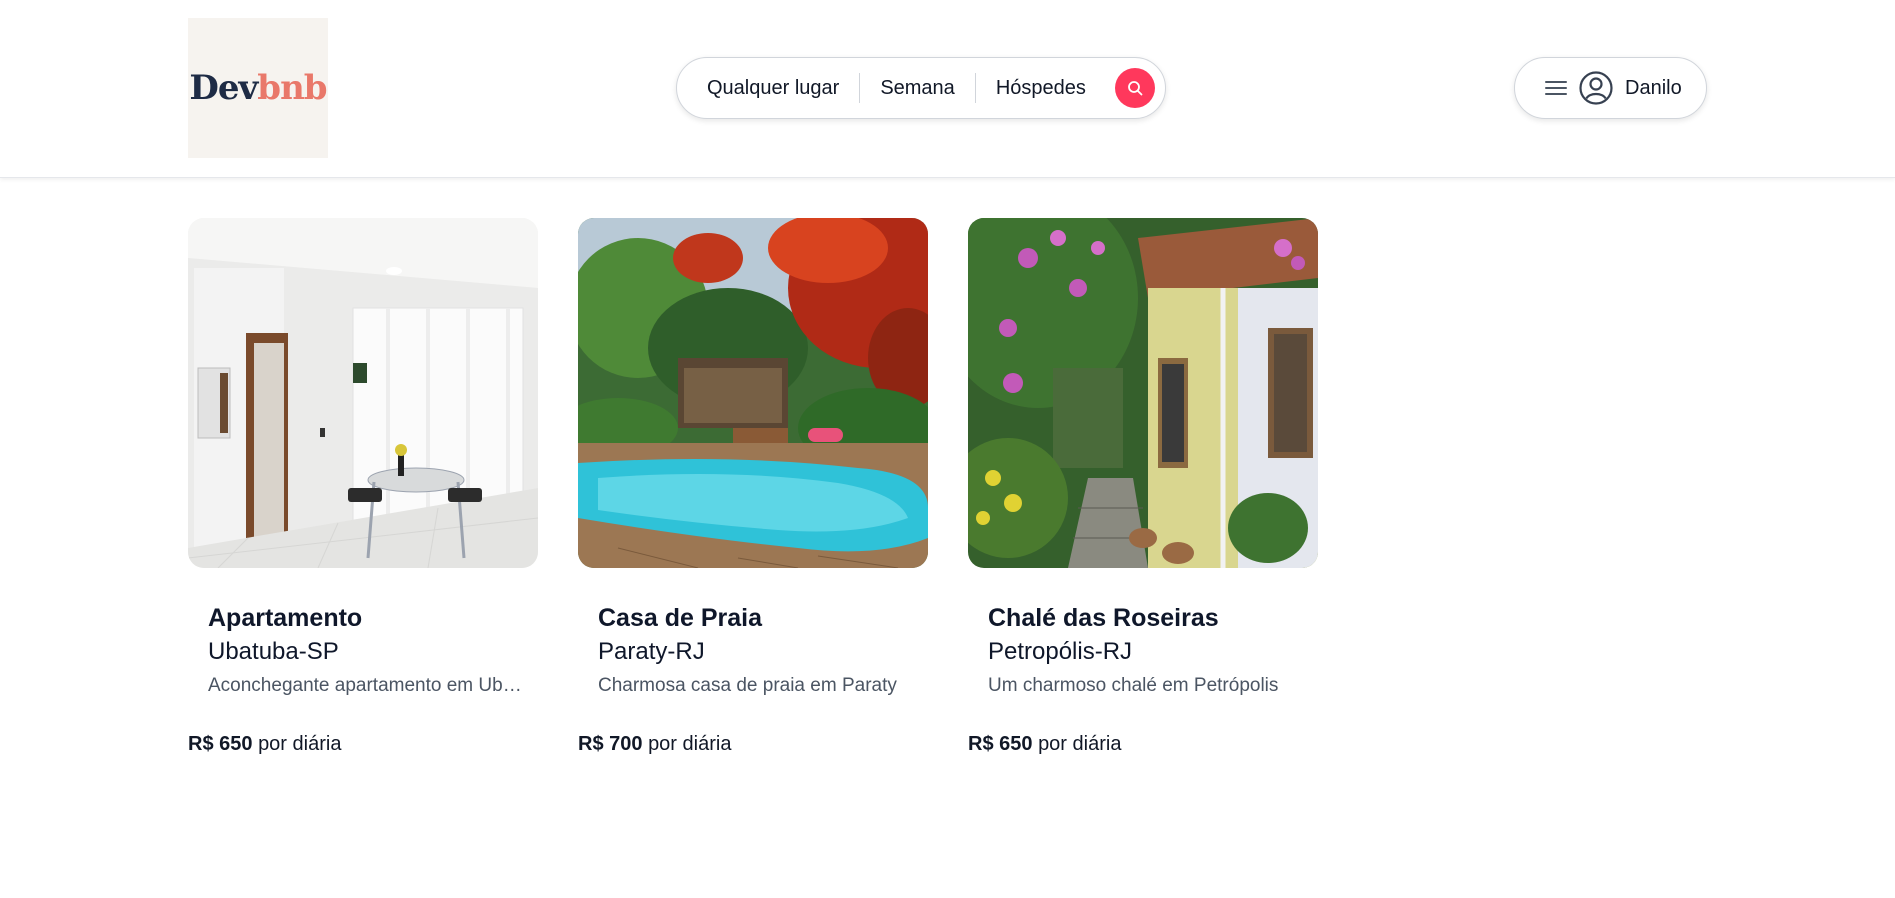  I want to click on listing-city: Paraty-RJ, so click(651, 651).